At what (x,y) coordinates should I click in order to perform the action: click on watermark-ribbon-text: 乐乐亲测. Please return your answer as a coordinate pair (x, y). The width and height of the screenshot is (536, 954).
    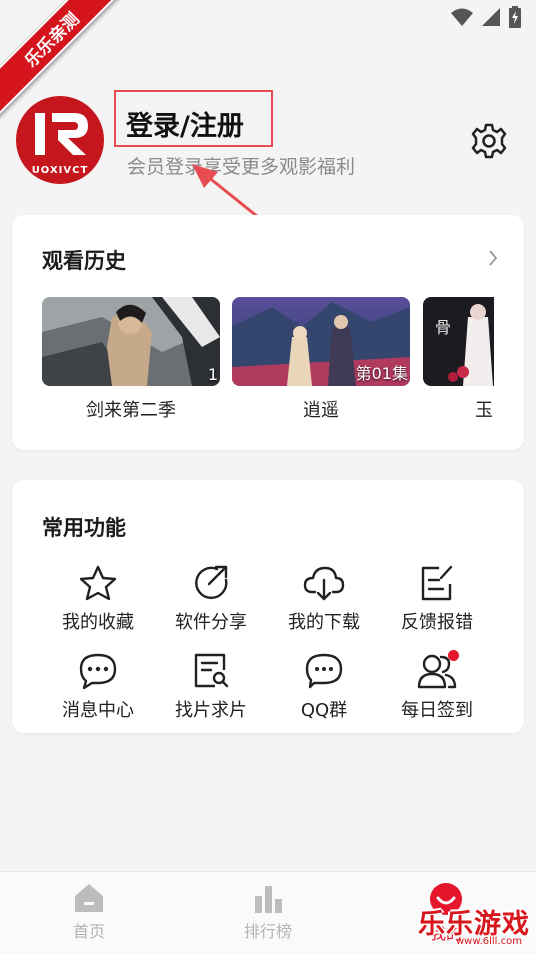
    Looking at the image, I should click on (65, 59).